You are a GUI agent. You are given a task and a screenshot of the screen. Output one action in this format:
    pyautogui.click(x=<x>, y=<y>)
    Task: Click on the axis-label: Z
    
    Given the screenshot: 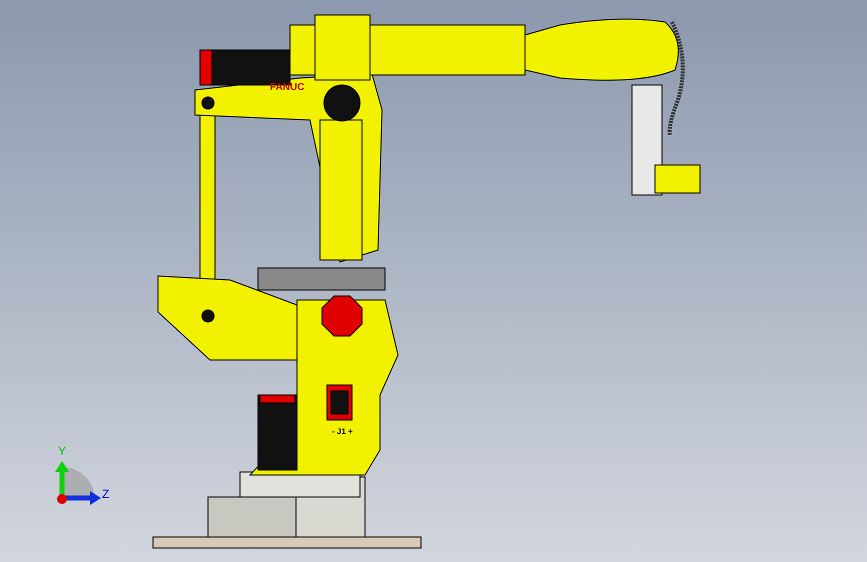 What is the action you would take?
    pyautogui.click(x=106, y=494)
    